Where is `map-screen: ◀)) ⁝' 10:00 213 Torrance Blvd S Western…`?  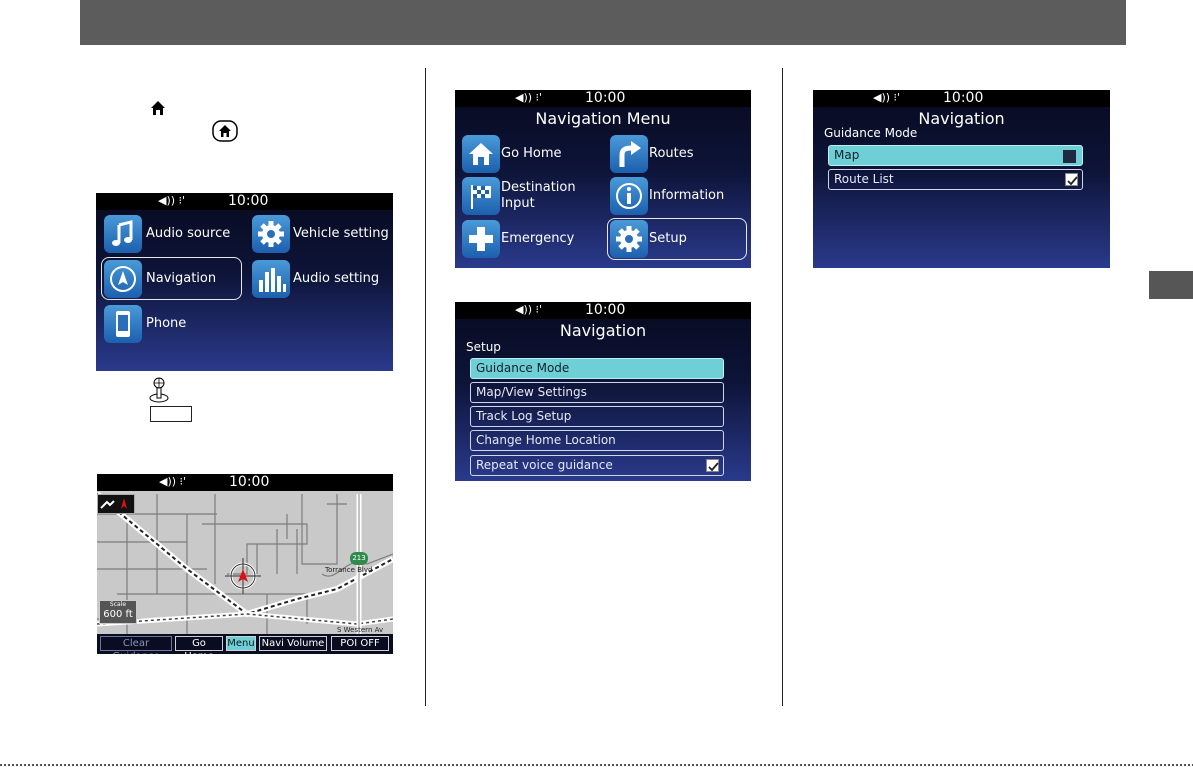
map-screen: ◀)) ⁝' 10:00 213 Torrance Blvd S Western… is located at coordinates (245, 564).